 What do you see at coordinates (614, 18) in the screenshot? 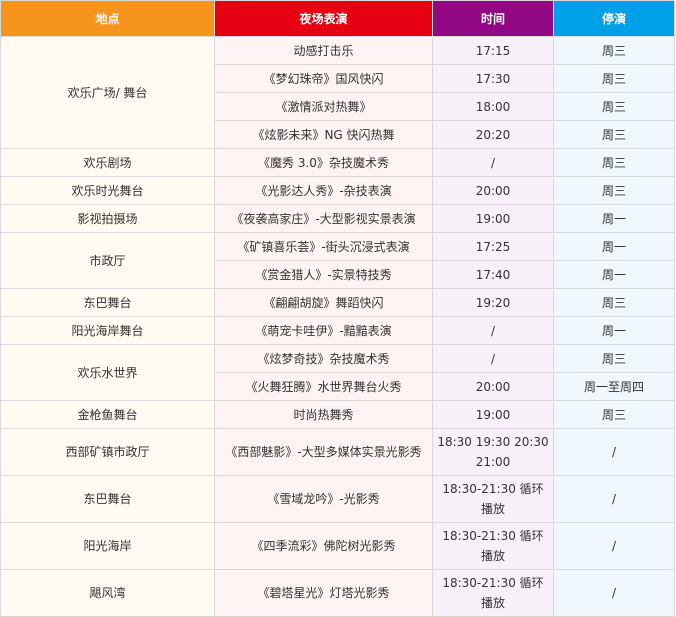
I see `header-closed: 停演` at bounding box center [614, 18].